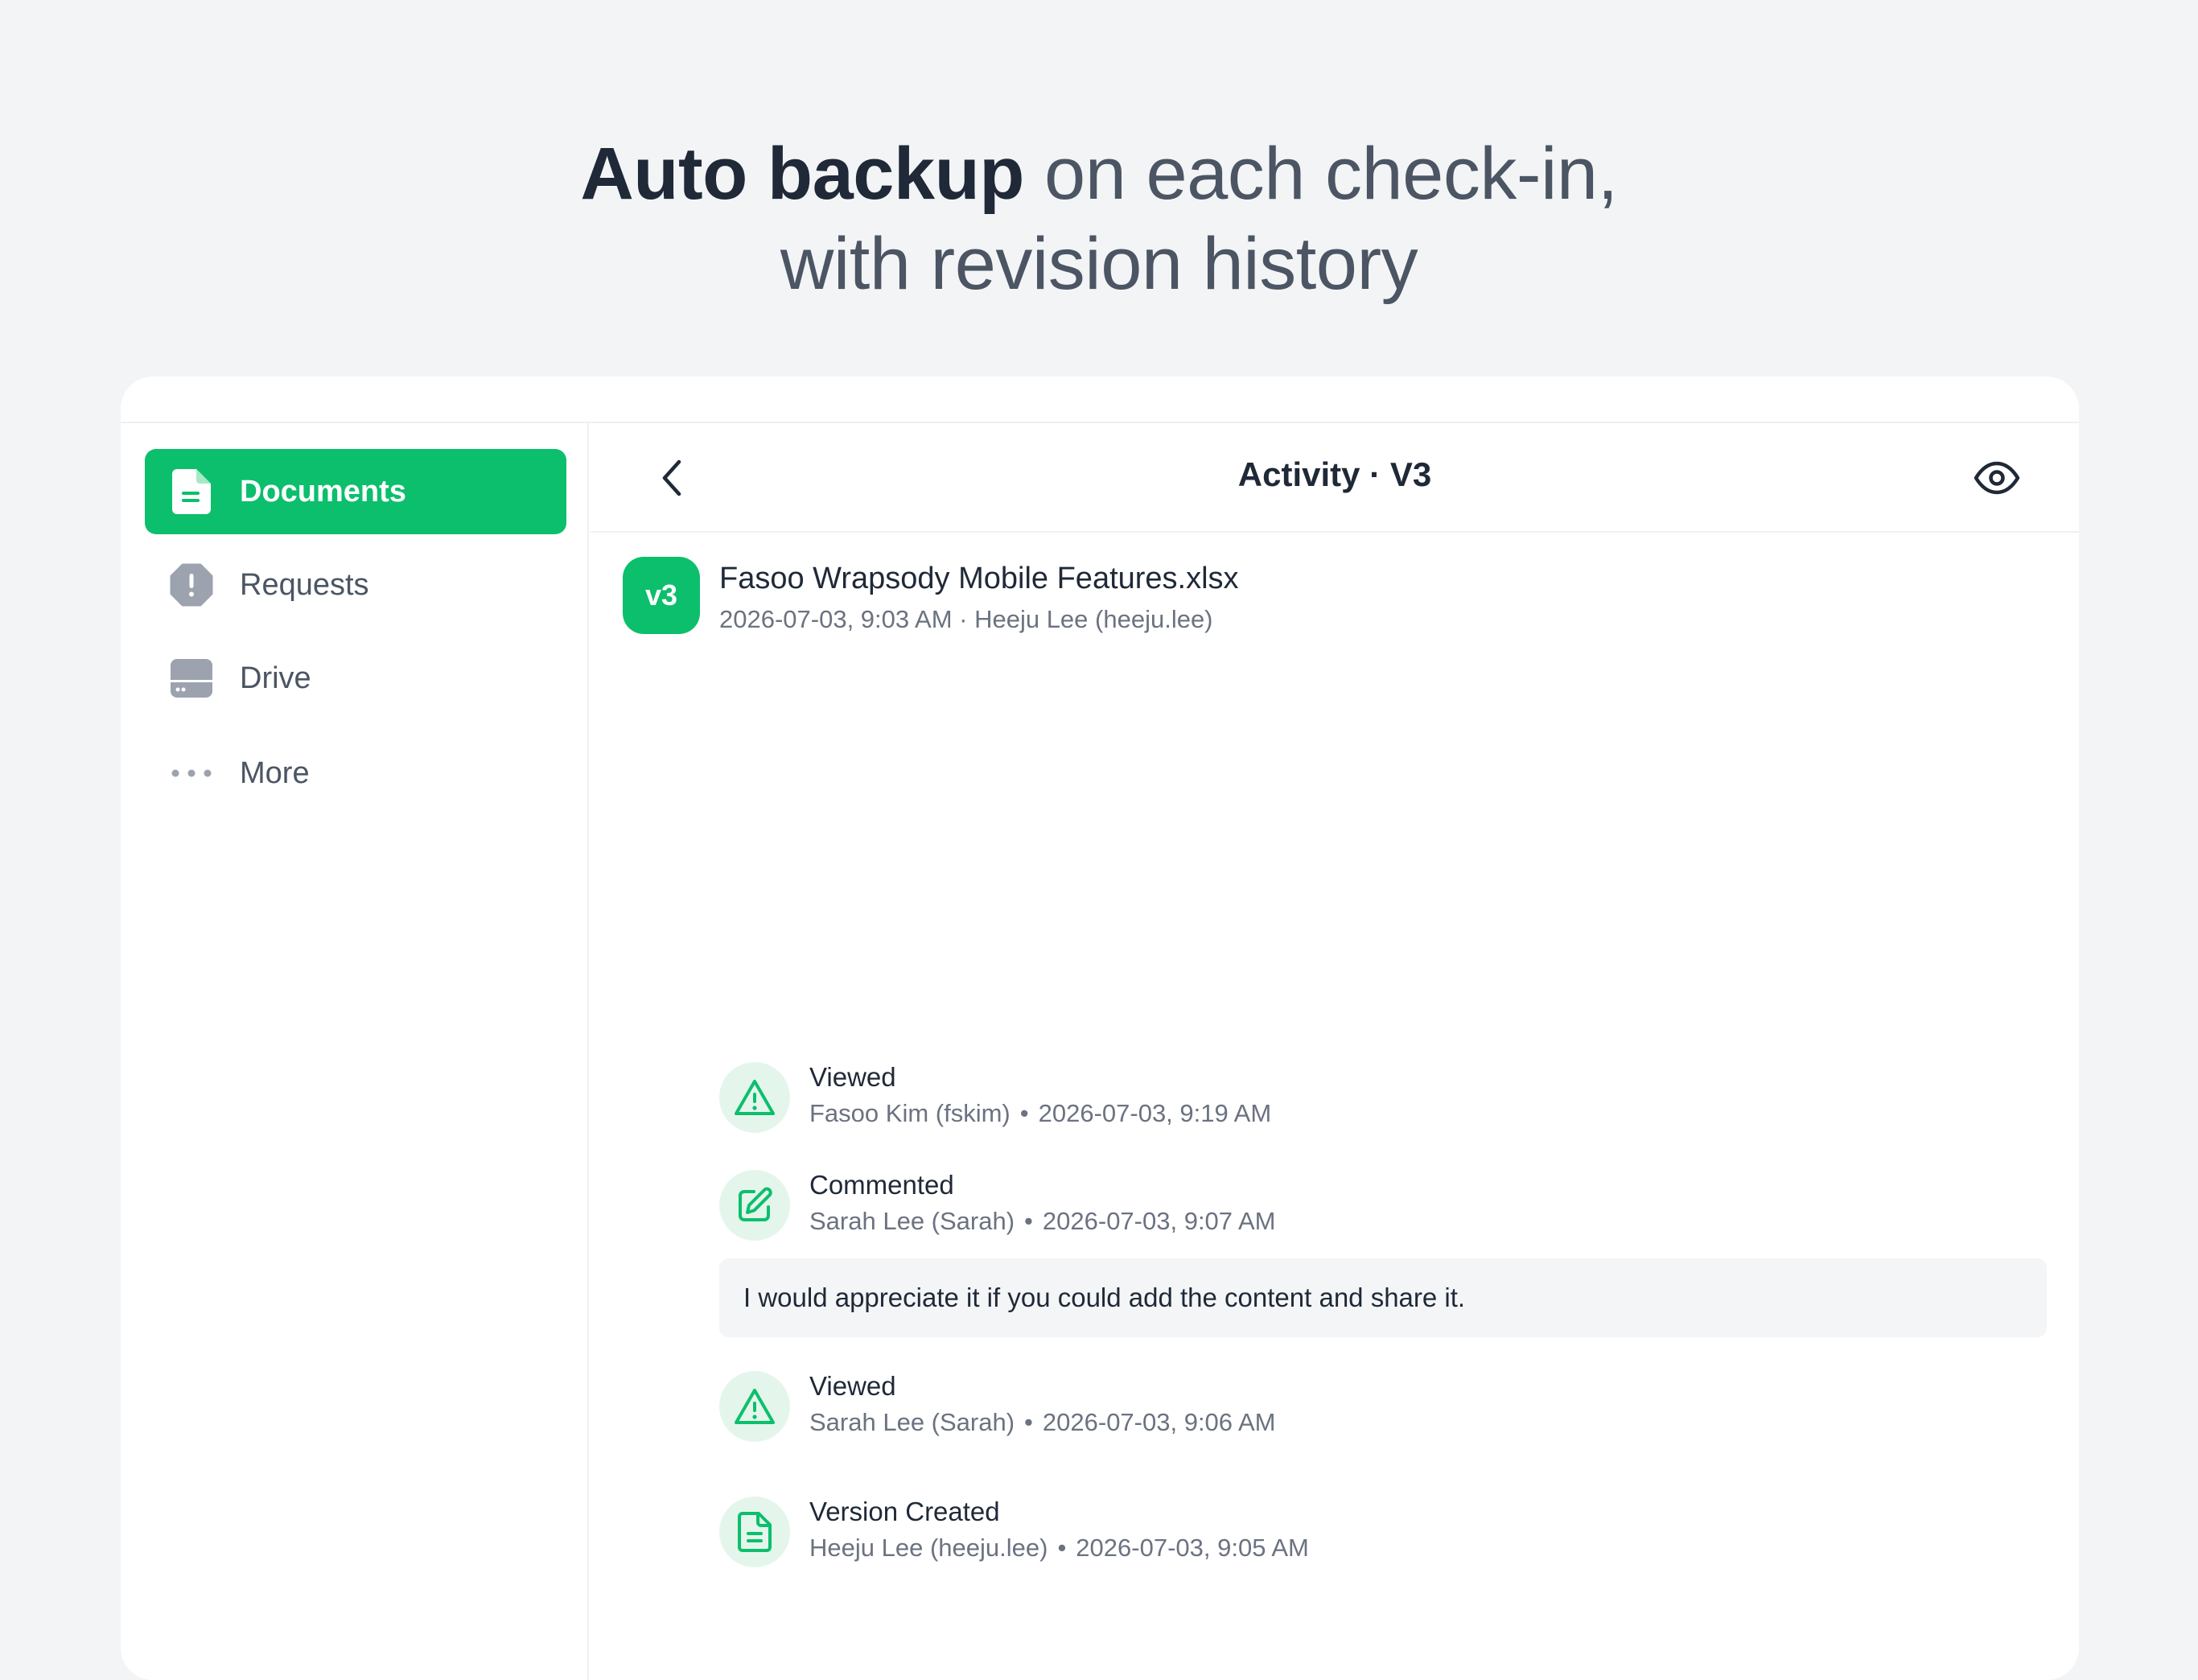  What do you see at coordinates (191, 678) in the screenshot?
I see `drive-icon` at bounding box center [191, 678].